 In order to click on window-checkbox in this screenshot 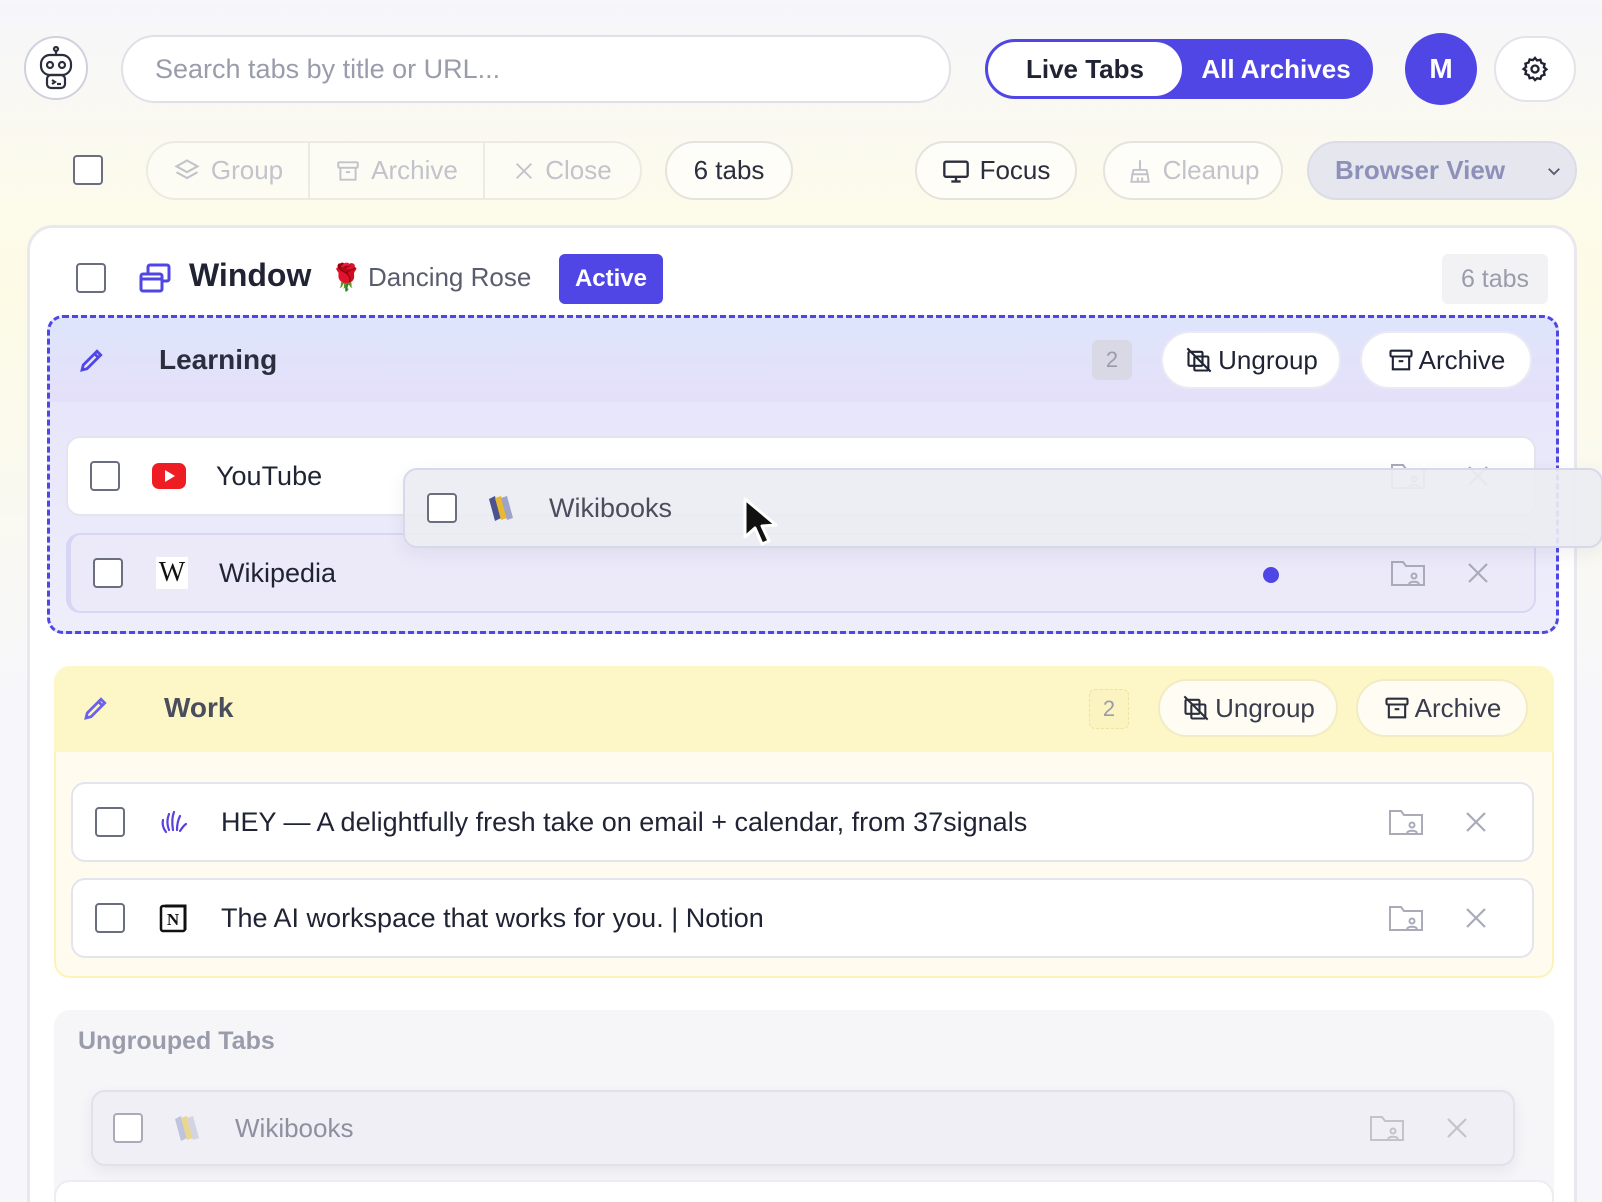, I will do `click(91, 278)`.